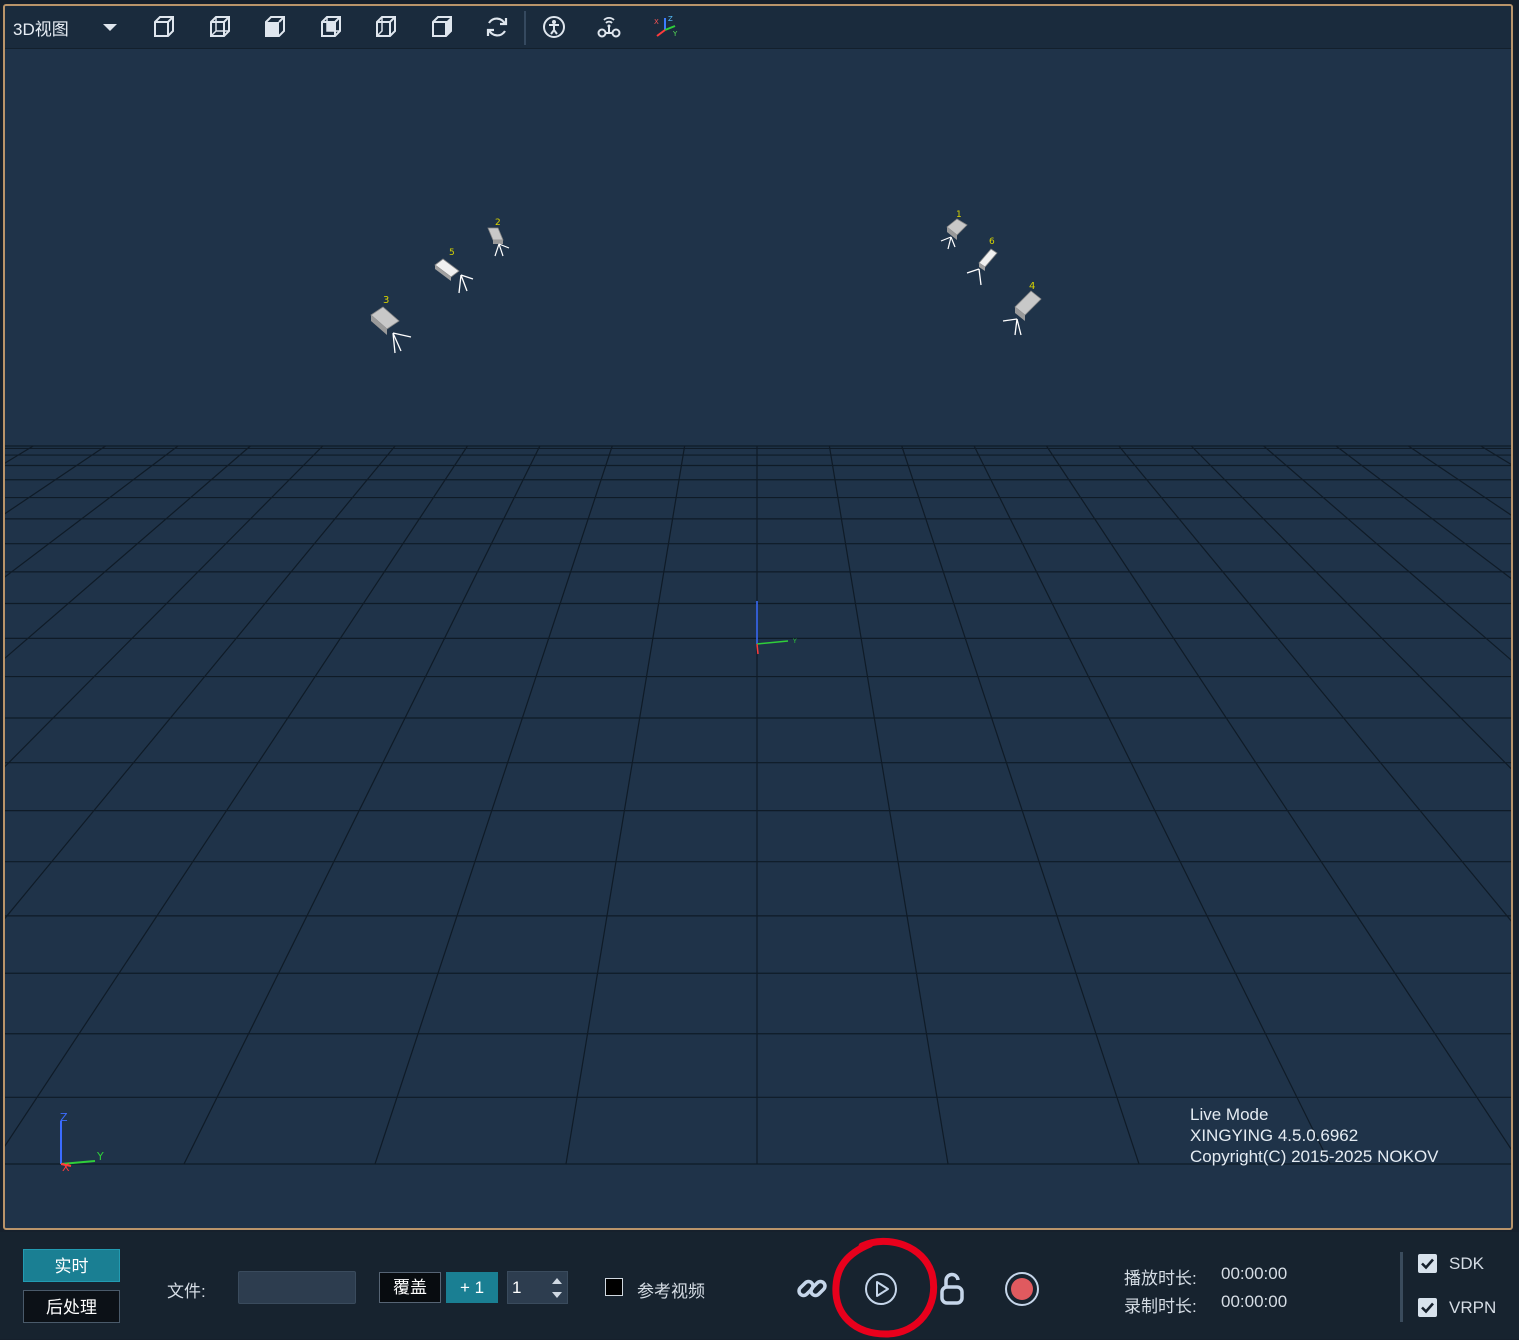 The width and height of the screenshot is (1519, 1340). I want to click on view-mode-label: 3D视图, so click(41, 29).